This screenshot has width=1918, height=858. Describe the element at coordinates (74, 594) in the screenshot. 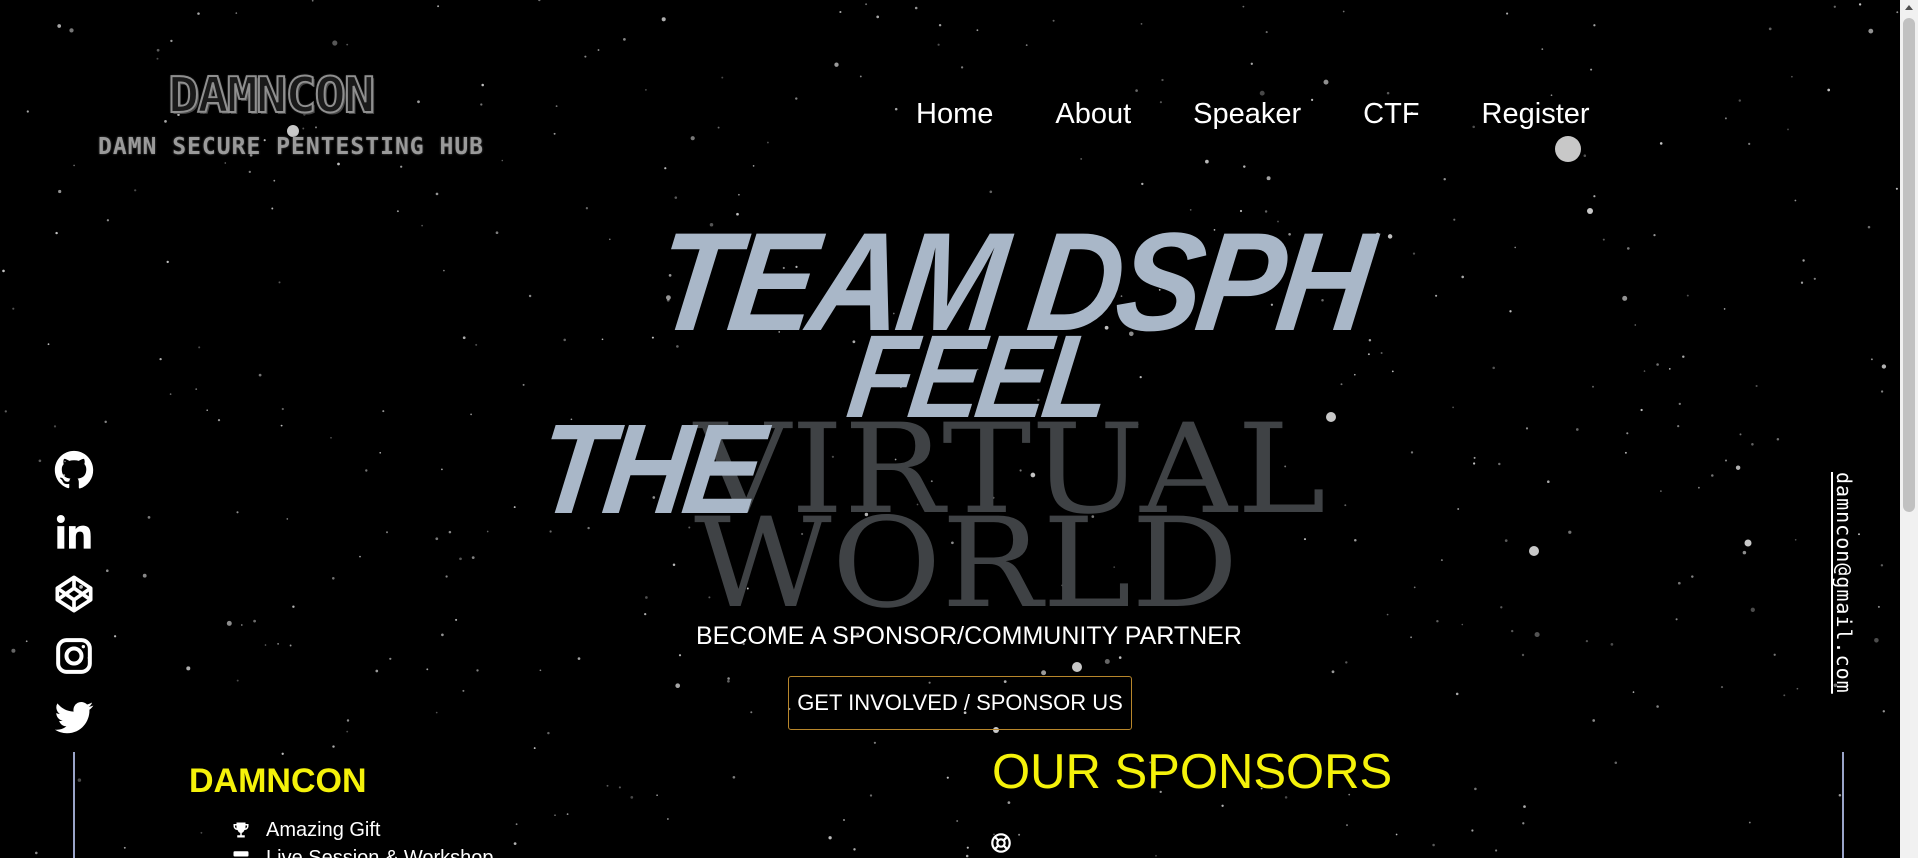

I see `codepen-icon` at that location.